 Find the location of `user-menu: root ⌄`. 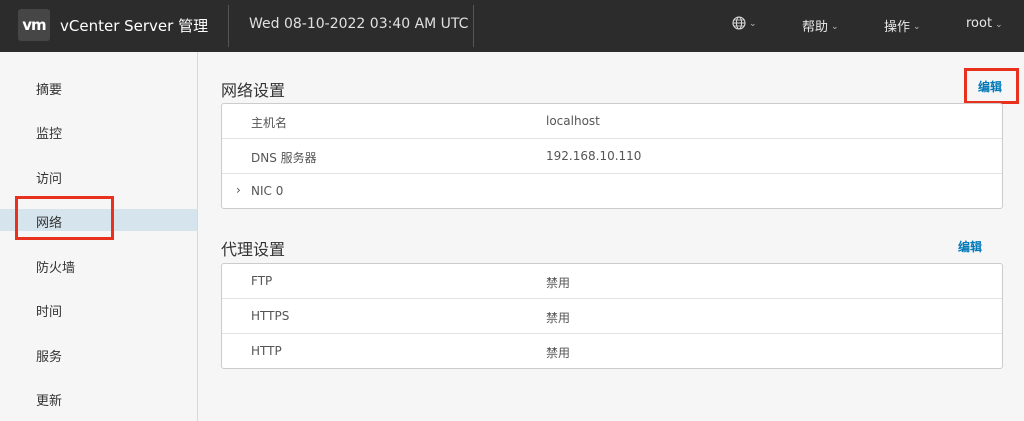

user-menu: root ⌄ is located at coordinates (984, 23).